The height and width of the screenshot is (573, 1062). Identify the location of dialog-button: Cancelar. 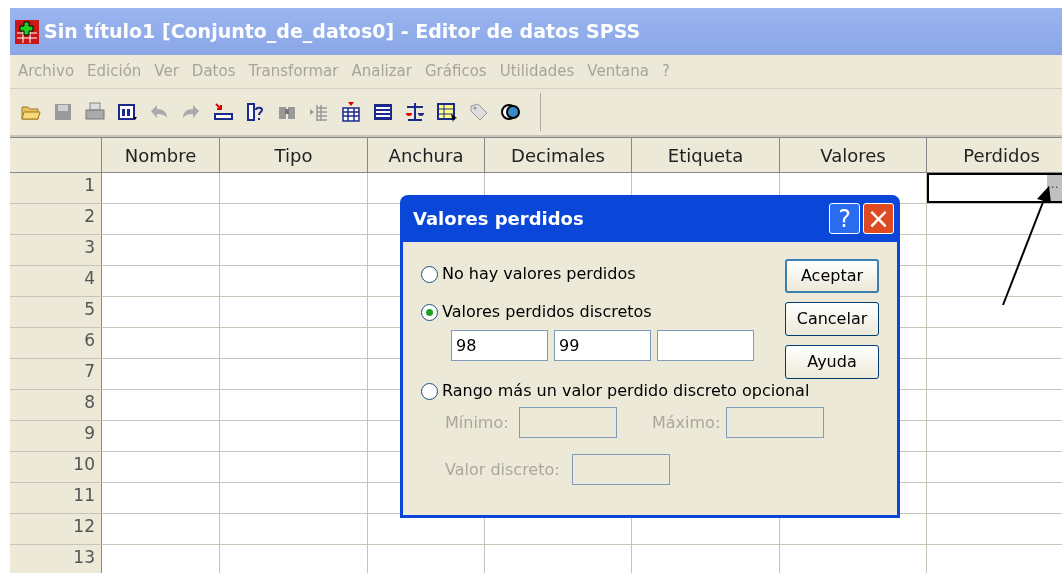
(832, 319).